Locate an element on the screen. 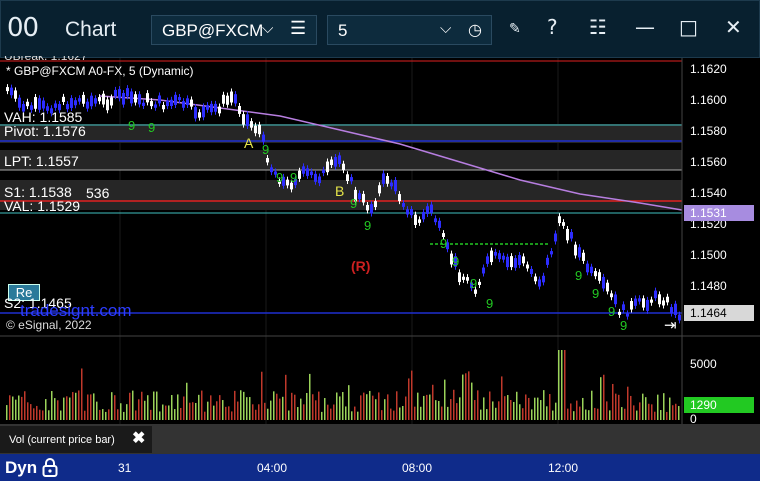 Image resolution: width=760 pixels, height=481 pixels. lock-icon is located at coordinates (50, 469).